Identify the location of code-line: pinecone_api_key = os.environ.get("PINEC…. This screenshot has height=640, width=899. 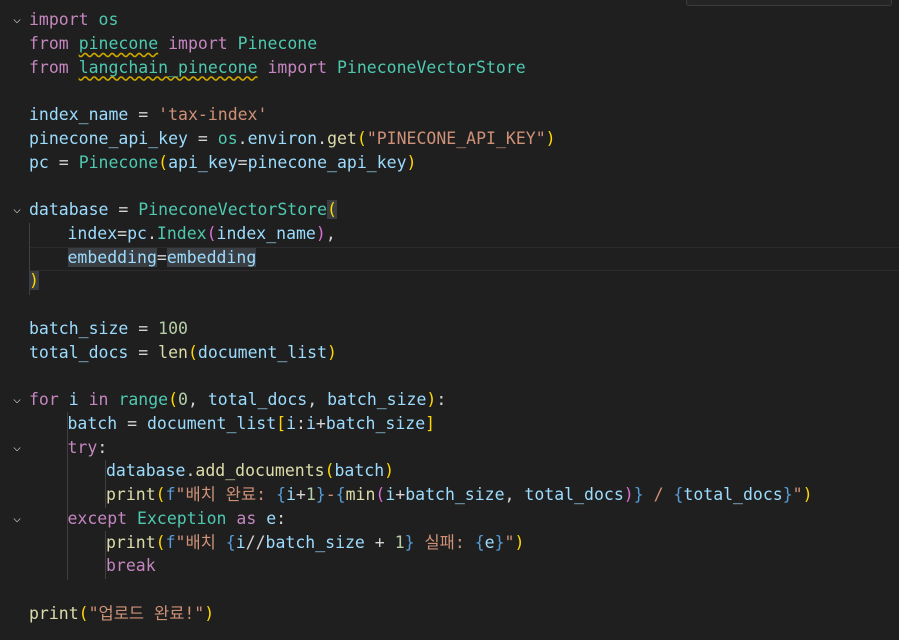
(292, 139).